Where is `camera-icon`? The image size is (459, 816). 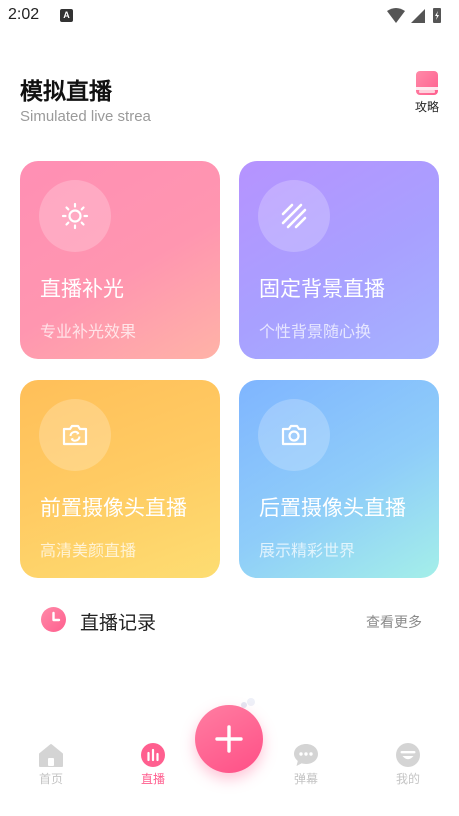
camera-icon is located at coordinates (294, 435).